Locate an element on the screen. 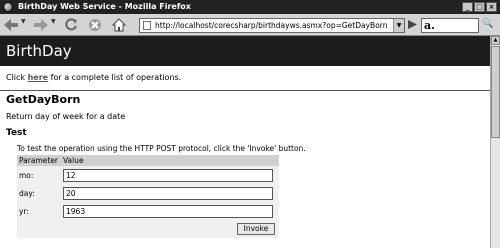  day-label: day: is located at coordinates (39, 193).